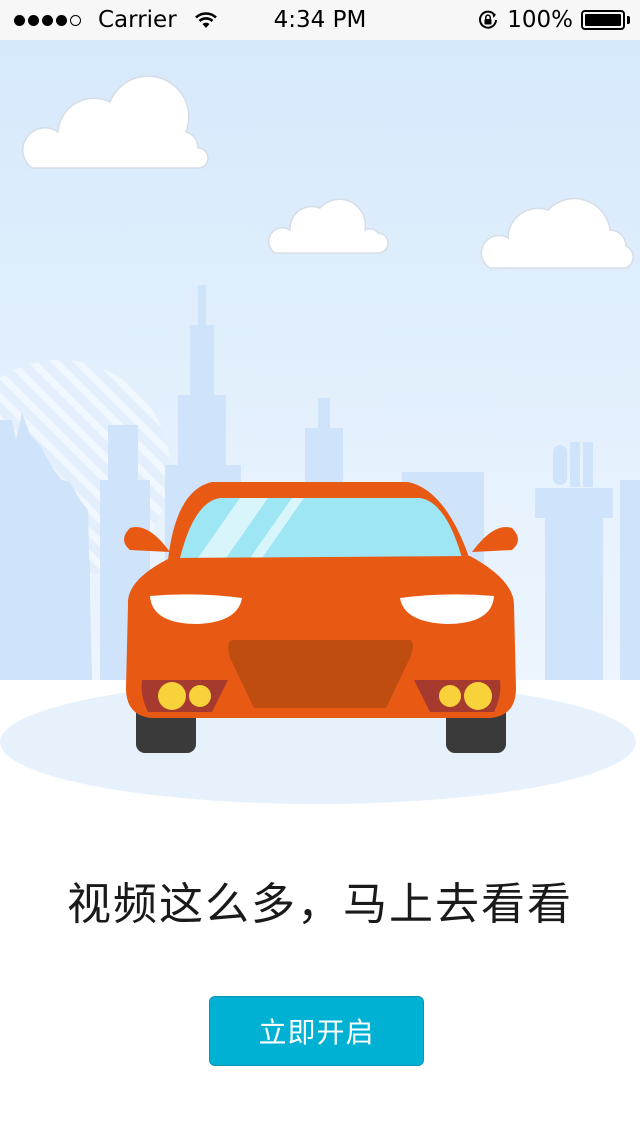 The image size is (640, 1136). Describe the element at coordinates (488, 19) in the screenshot. I see `rotation-lock-icon` at that location.